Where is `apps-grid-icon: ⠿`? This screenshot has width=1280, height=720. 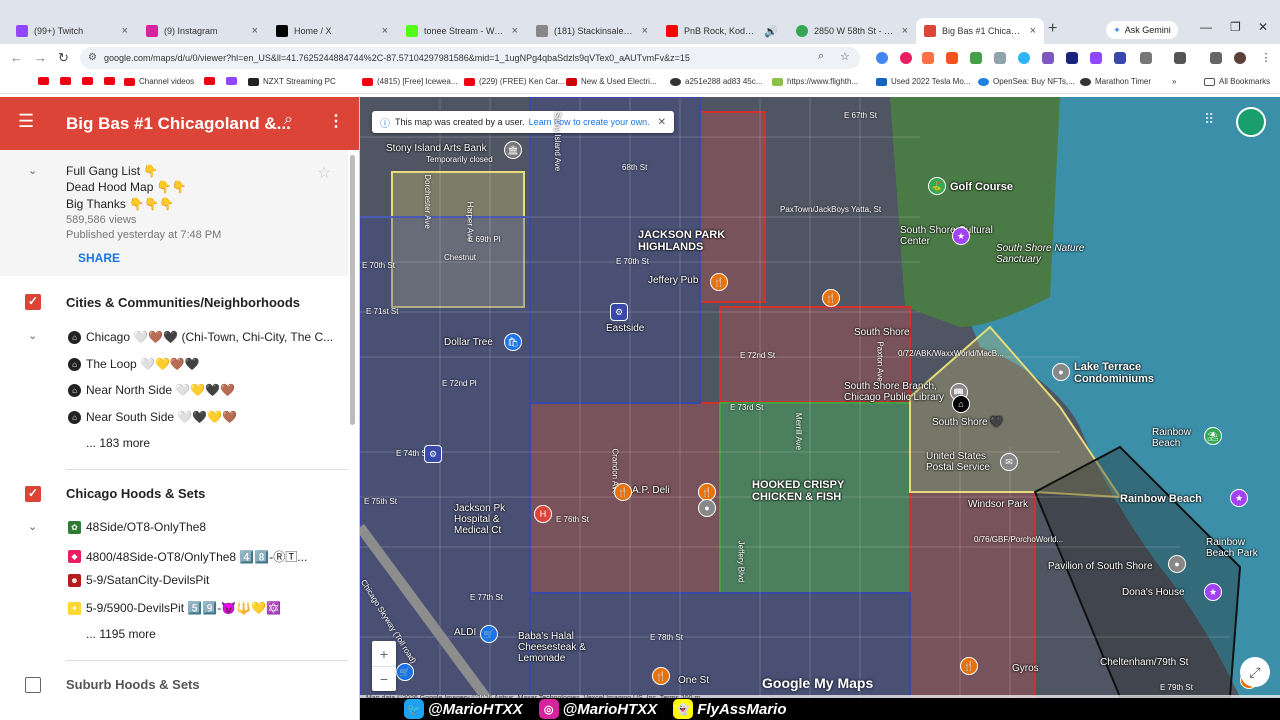 apps-grid-icon: ⠿ is located at coordinates (1209, 119).